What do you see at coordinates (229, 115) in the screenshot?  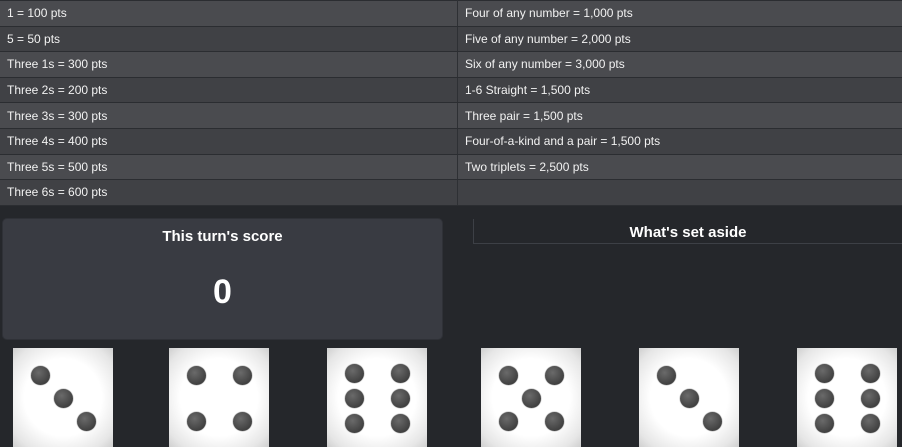 I see `rule-cell: Three 3s = 300 pts` at bounding box center [229, 115].